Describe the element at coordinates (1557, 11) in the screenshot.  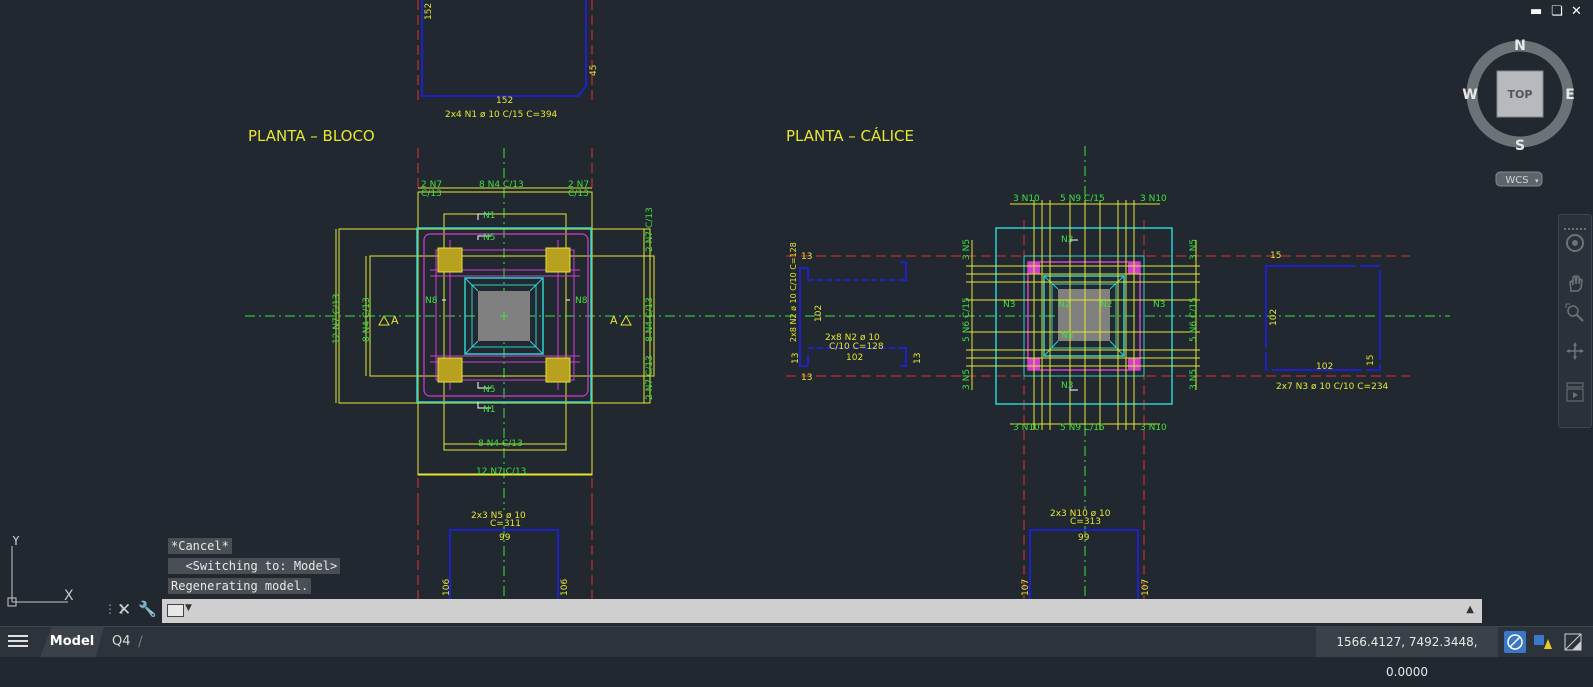
I see `restore-icon: ❏` at that location.